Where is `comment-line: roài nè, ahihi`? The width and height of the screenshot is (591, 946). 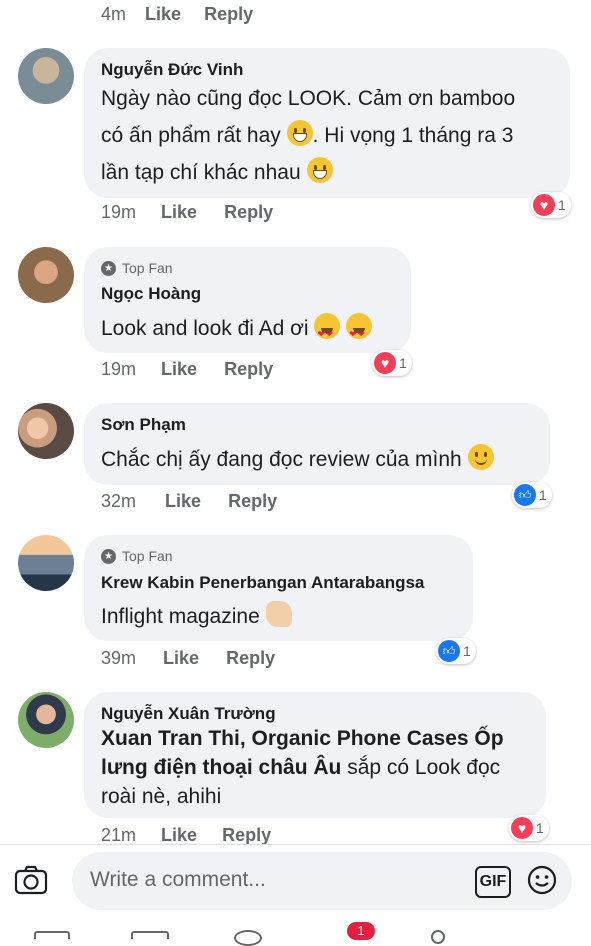 comment-line: roài nè, ahihi is located at coordinates (161, 796).